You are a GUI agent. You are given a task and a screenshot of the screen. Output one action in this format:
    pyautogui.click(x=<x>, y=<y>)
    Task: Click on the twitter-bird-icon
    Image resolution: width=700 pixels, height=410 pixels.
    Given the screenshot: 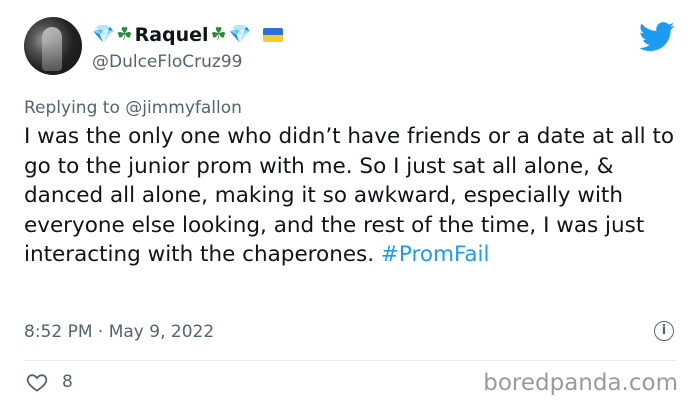 What is the action you would take?
    pyautogui.click(x=657, y=37)
    